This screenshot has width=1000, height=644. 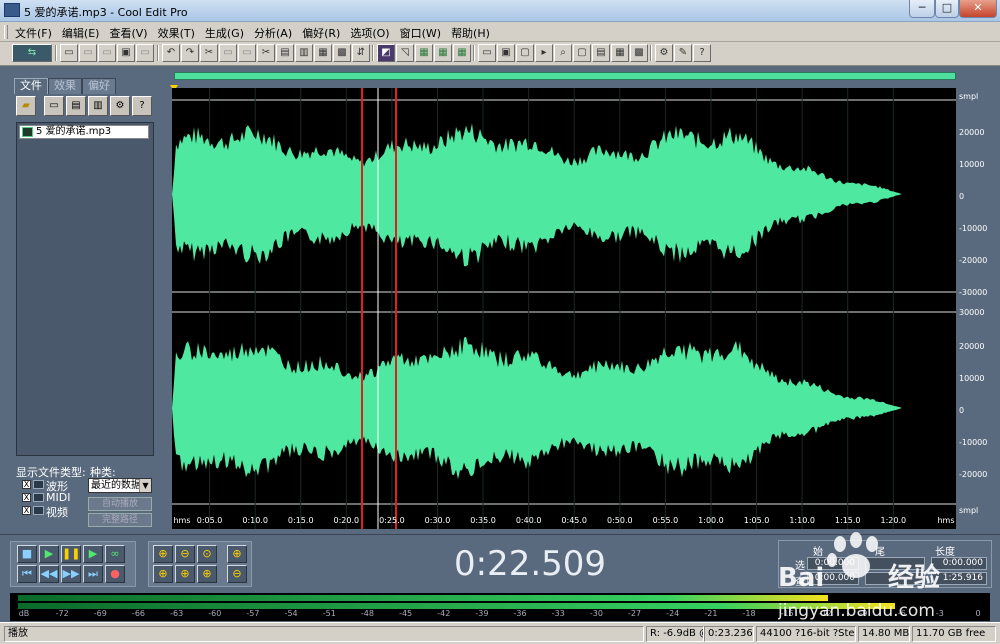 I want to click on fast-forward-icon: ▶▶, so click(x=71, y=574).